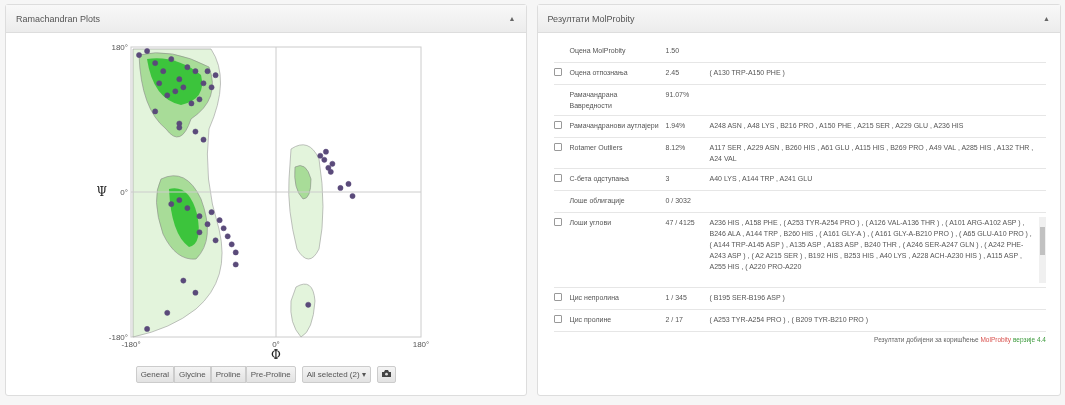 The height and width of the screenshot is (405, 1065). What do you see at coordinates (591, 18) in the screenshot?
I see `panel-title: Резултати MolProbity` at bounding box center [591, 18].